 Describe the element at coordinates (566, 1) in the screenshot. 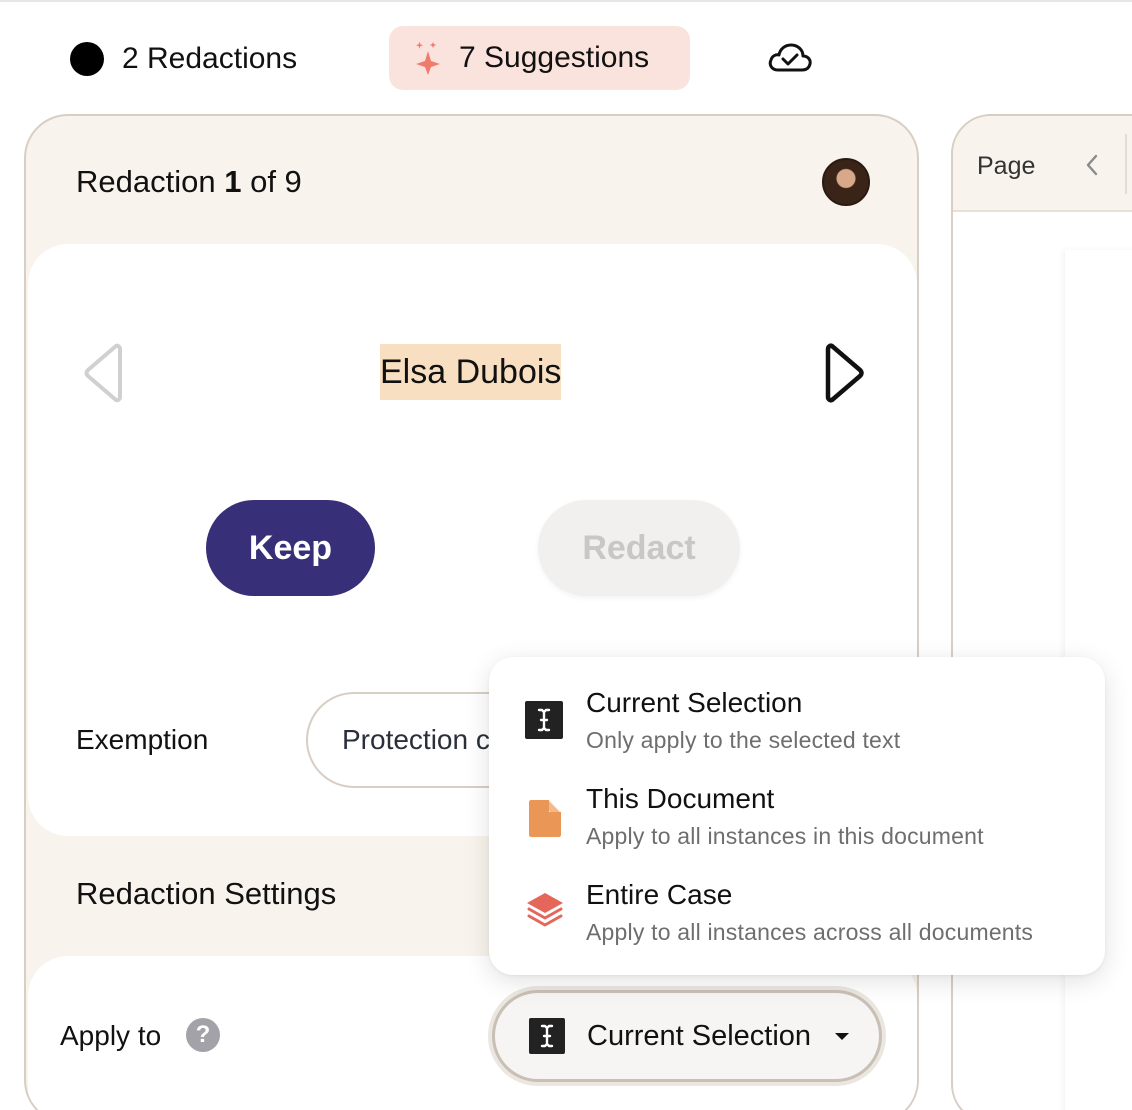

I see `top-divider` at that location.